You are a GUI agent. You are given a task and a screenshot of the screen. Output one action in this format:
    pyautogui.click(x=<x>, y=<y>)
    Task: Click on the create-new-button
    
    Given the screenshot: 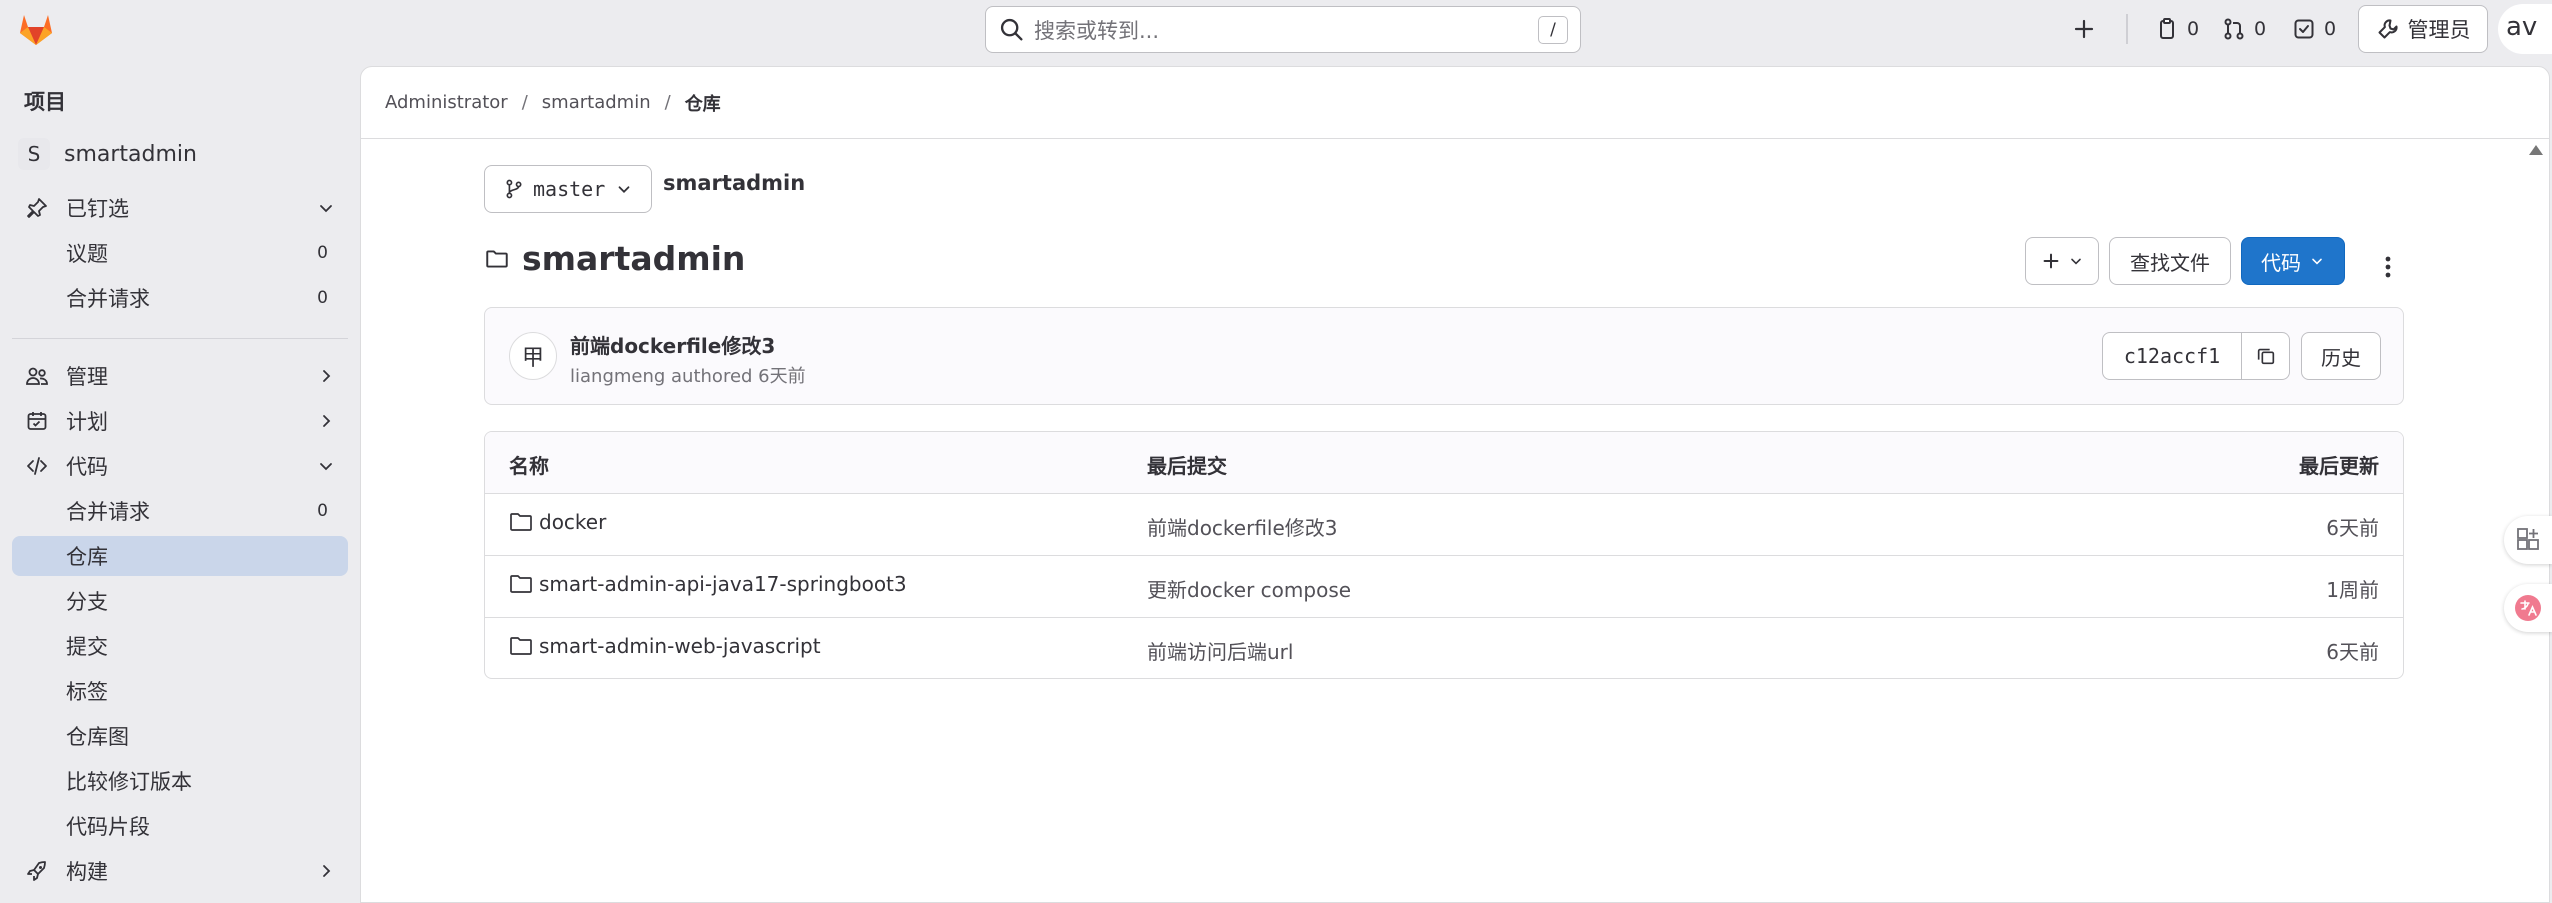 What is the action you would take?
    pyautogui.click(x=2084, y=29)
    